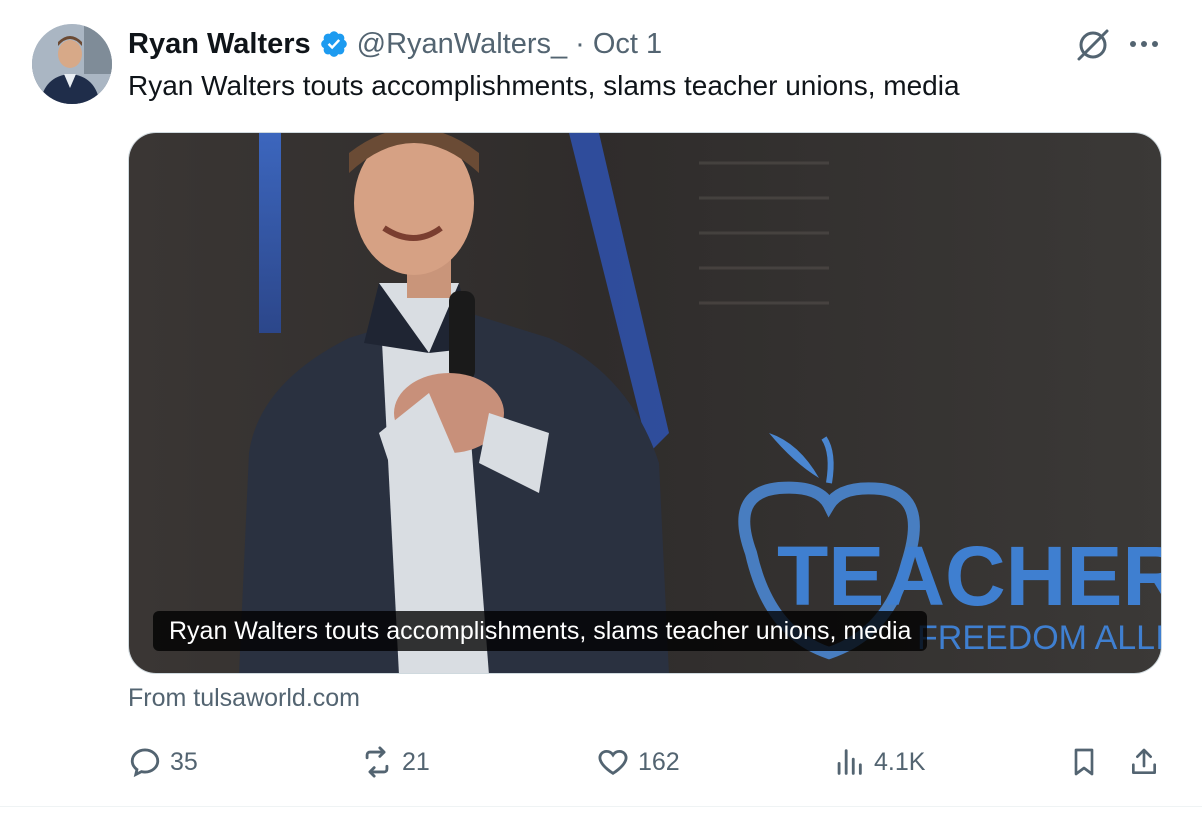 The image size is (1202, 826). Describe the element at coordinates (184, 761) in the screenshot. I see `reply-count: 35` at that location.